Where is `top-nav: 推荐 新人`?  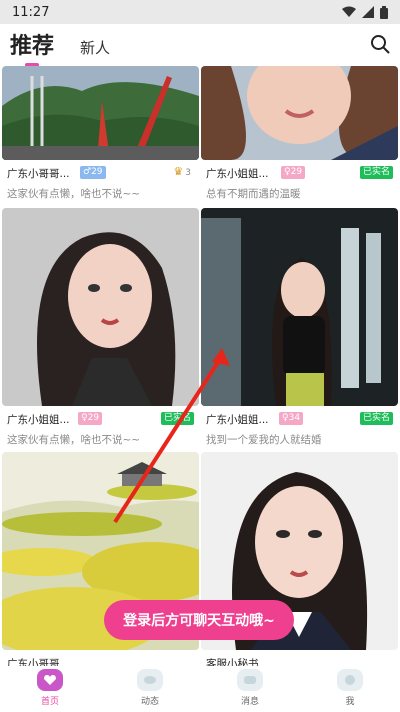
top-nav: 推荐 新人 is located at coordinates (200, 45).